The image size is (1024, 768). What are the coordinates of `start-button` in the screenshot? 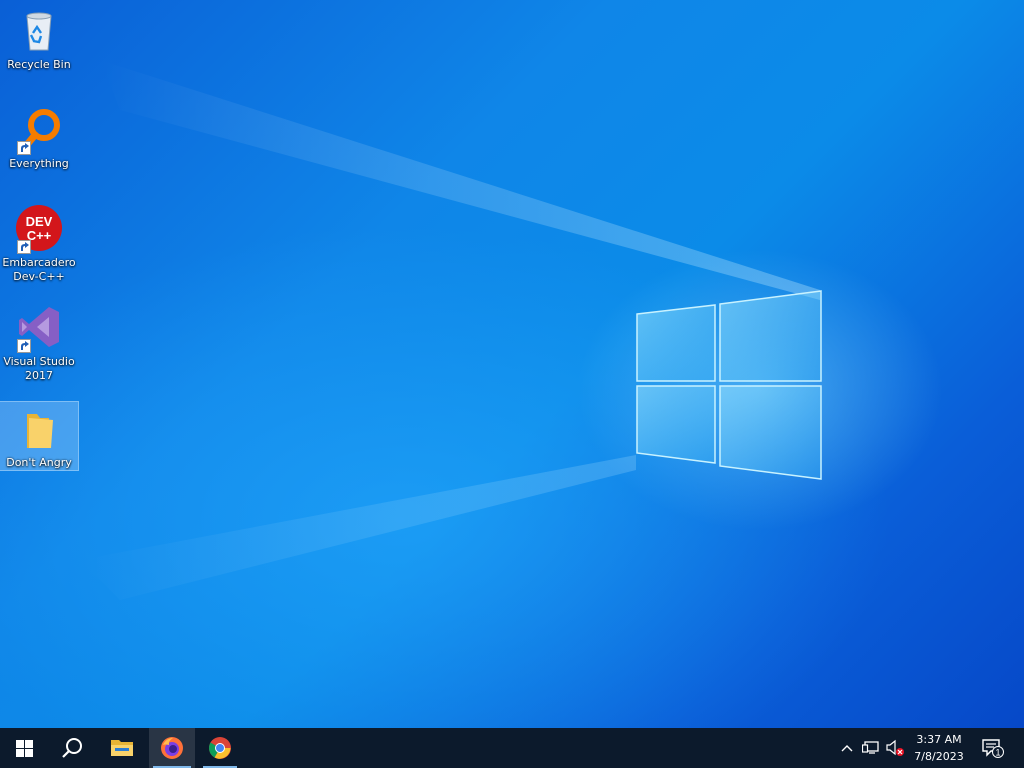 It's located at (24, 748).